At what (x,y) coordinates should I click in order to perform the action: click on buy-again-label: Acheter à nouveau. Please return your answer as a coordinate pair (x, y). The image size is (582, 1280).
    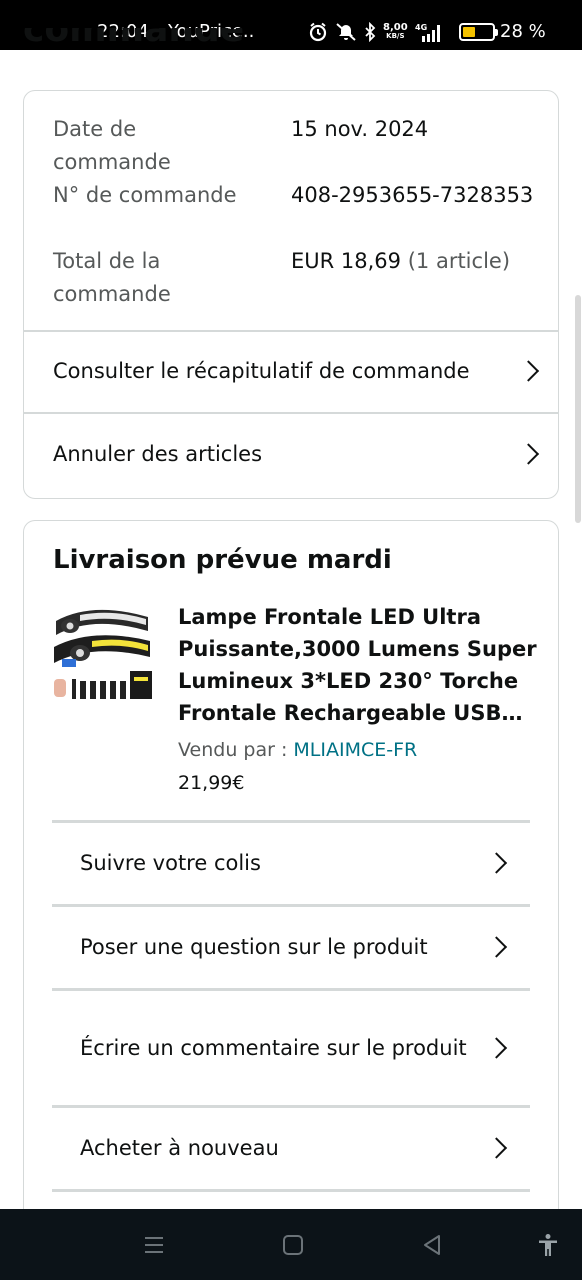
    Looking at the image, I should click on (179, 1147).